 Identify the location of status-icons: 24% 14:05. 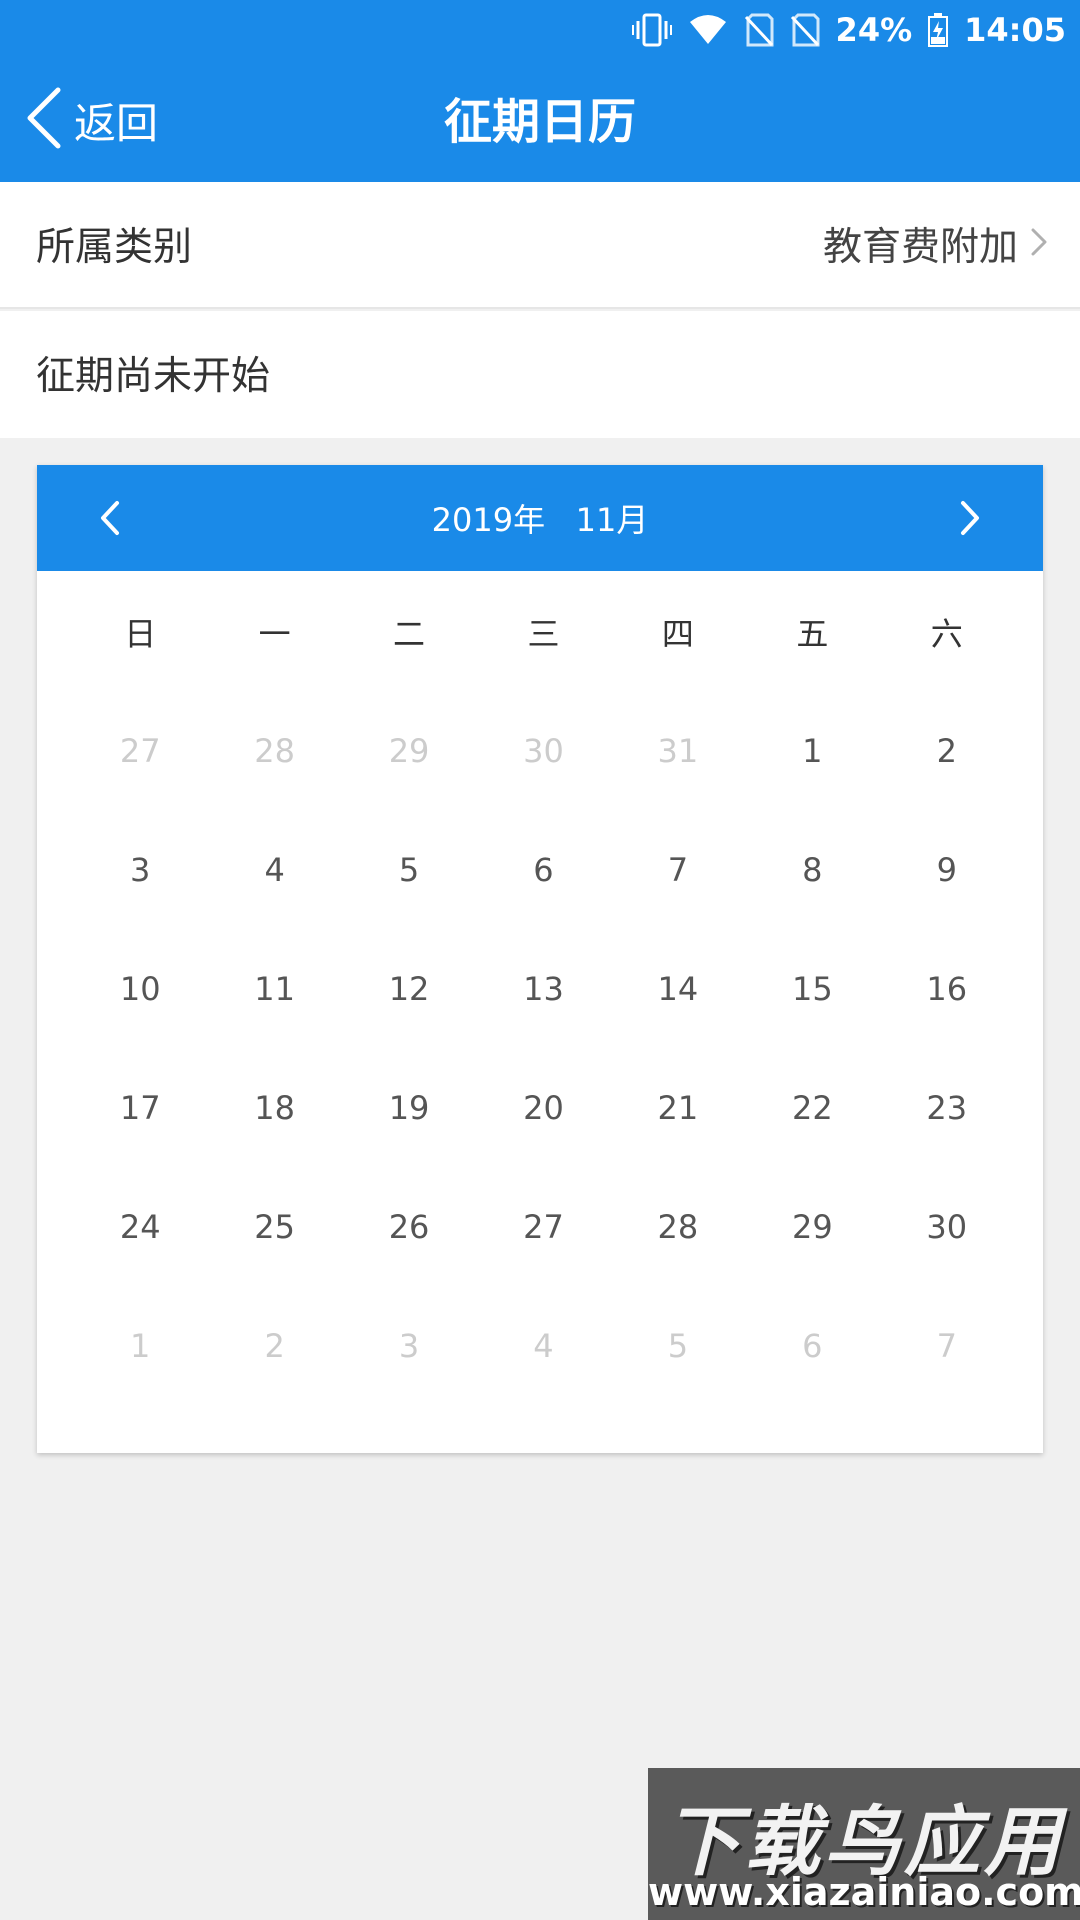
(848, 30).